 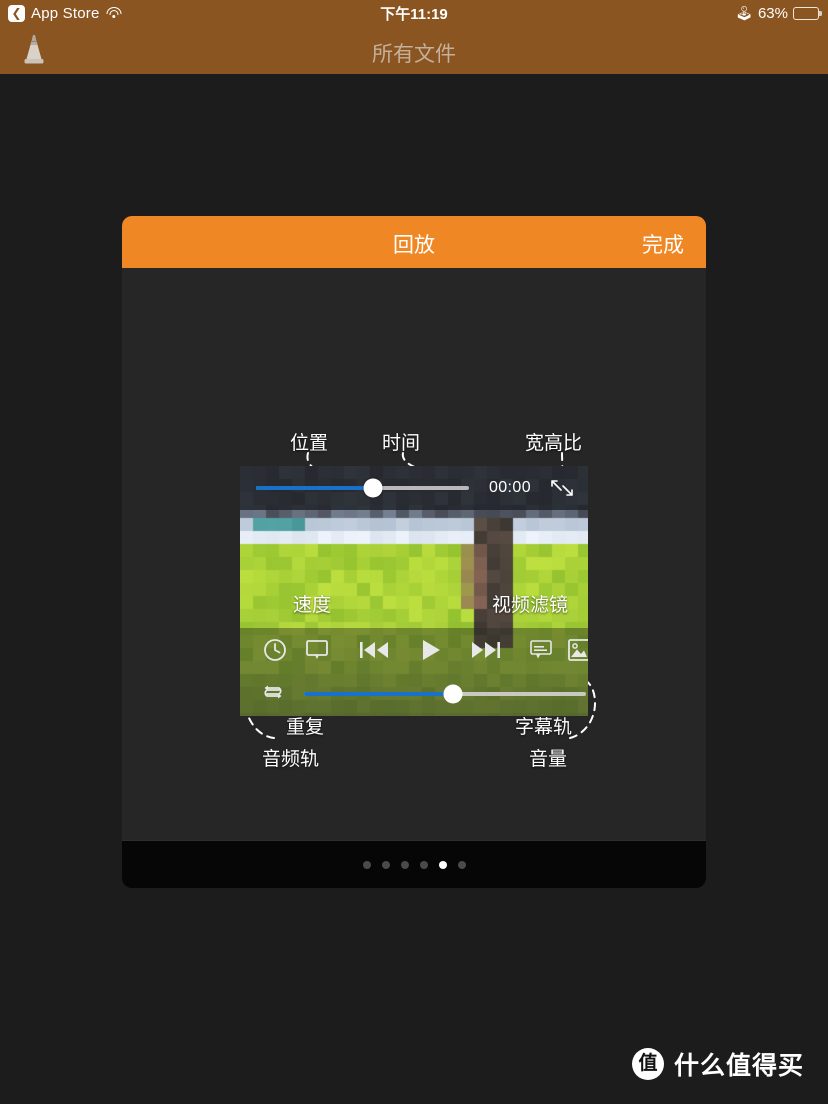 What do you see at coordinates (544, 727) in the screenshot?
I see `annotation-subtitle-track: 字幕轨` at bounding box center [544, 727].